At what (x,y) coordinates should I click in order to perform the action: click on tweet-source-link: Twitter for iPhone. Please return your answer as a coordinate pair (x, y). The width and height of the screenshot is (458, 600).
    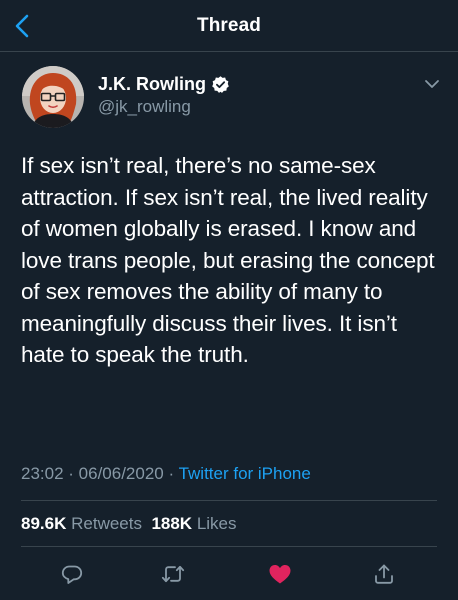
    Looking at the image, I should click on (245, 473).